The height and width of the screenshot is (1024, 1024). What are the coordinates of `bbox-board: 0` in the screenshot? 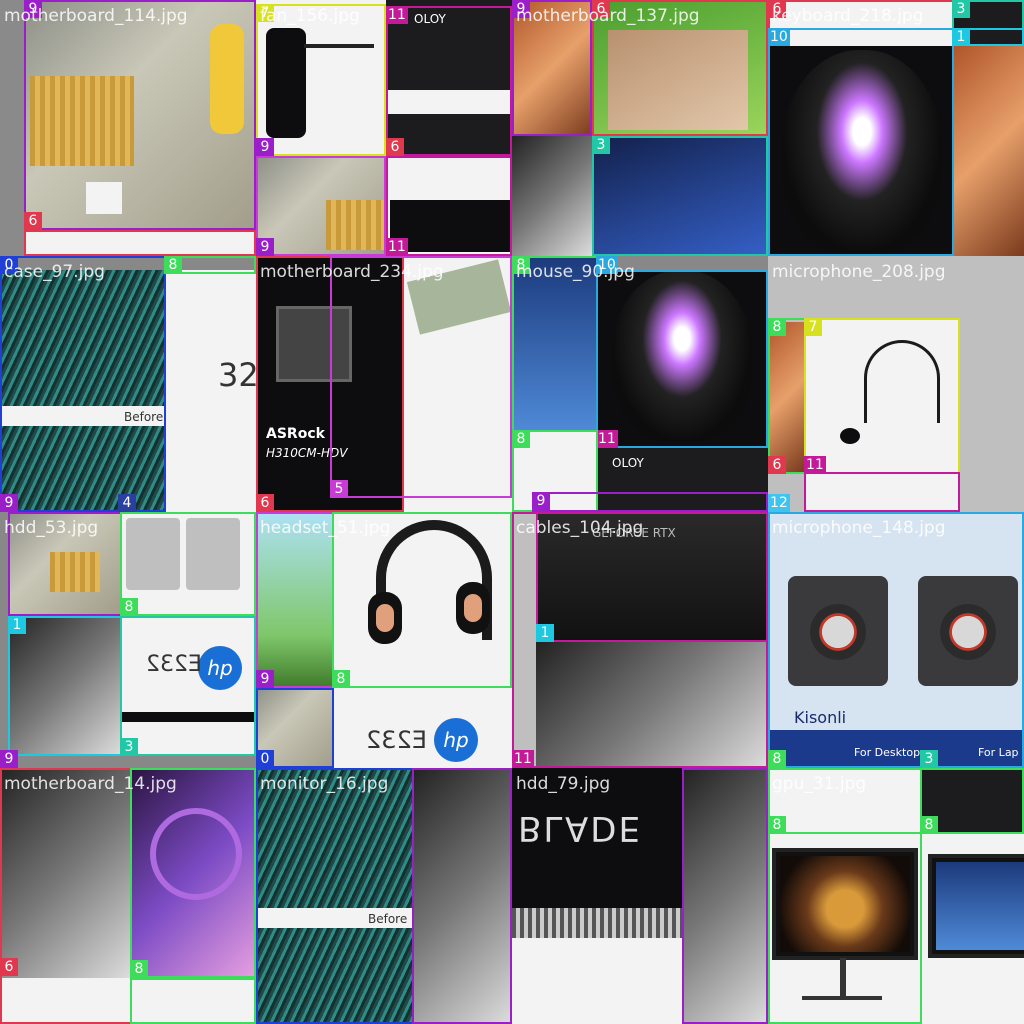 It's located at (295, 728).